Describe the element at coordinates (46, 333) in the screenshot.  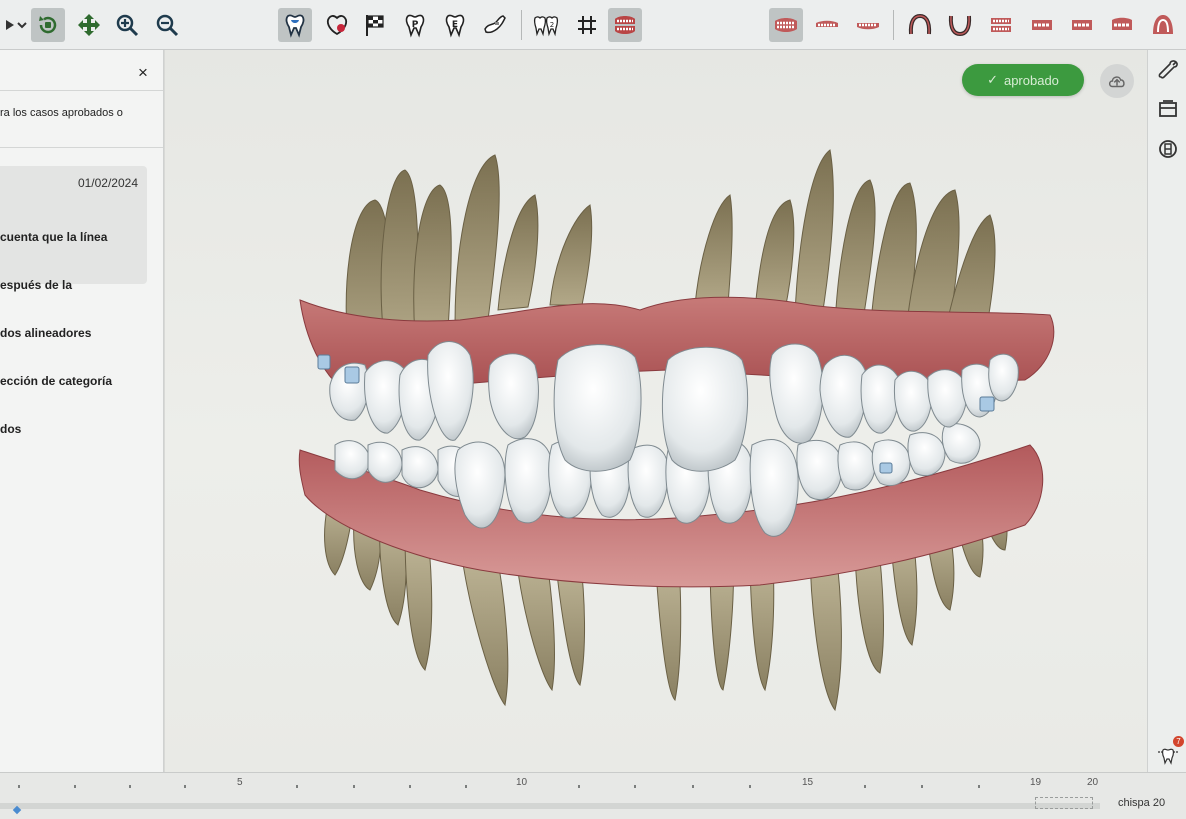
I see `comment-line: dos alineadores` at that location.